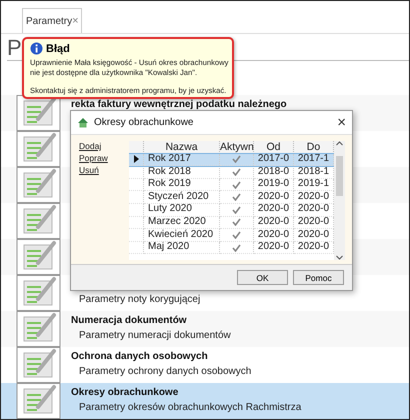  I want to click on row-pointer-icon, so click(136, 159).